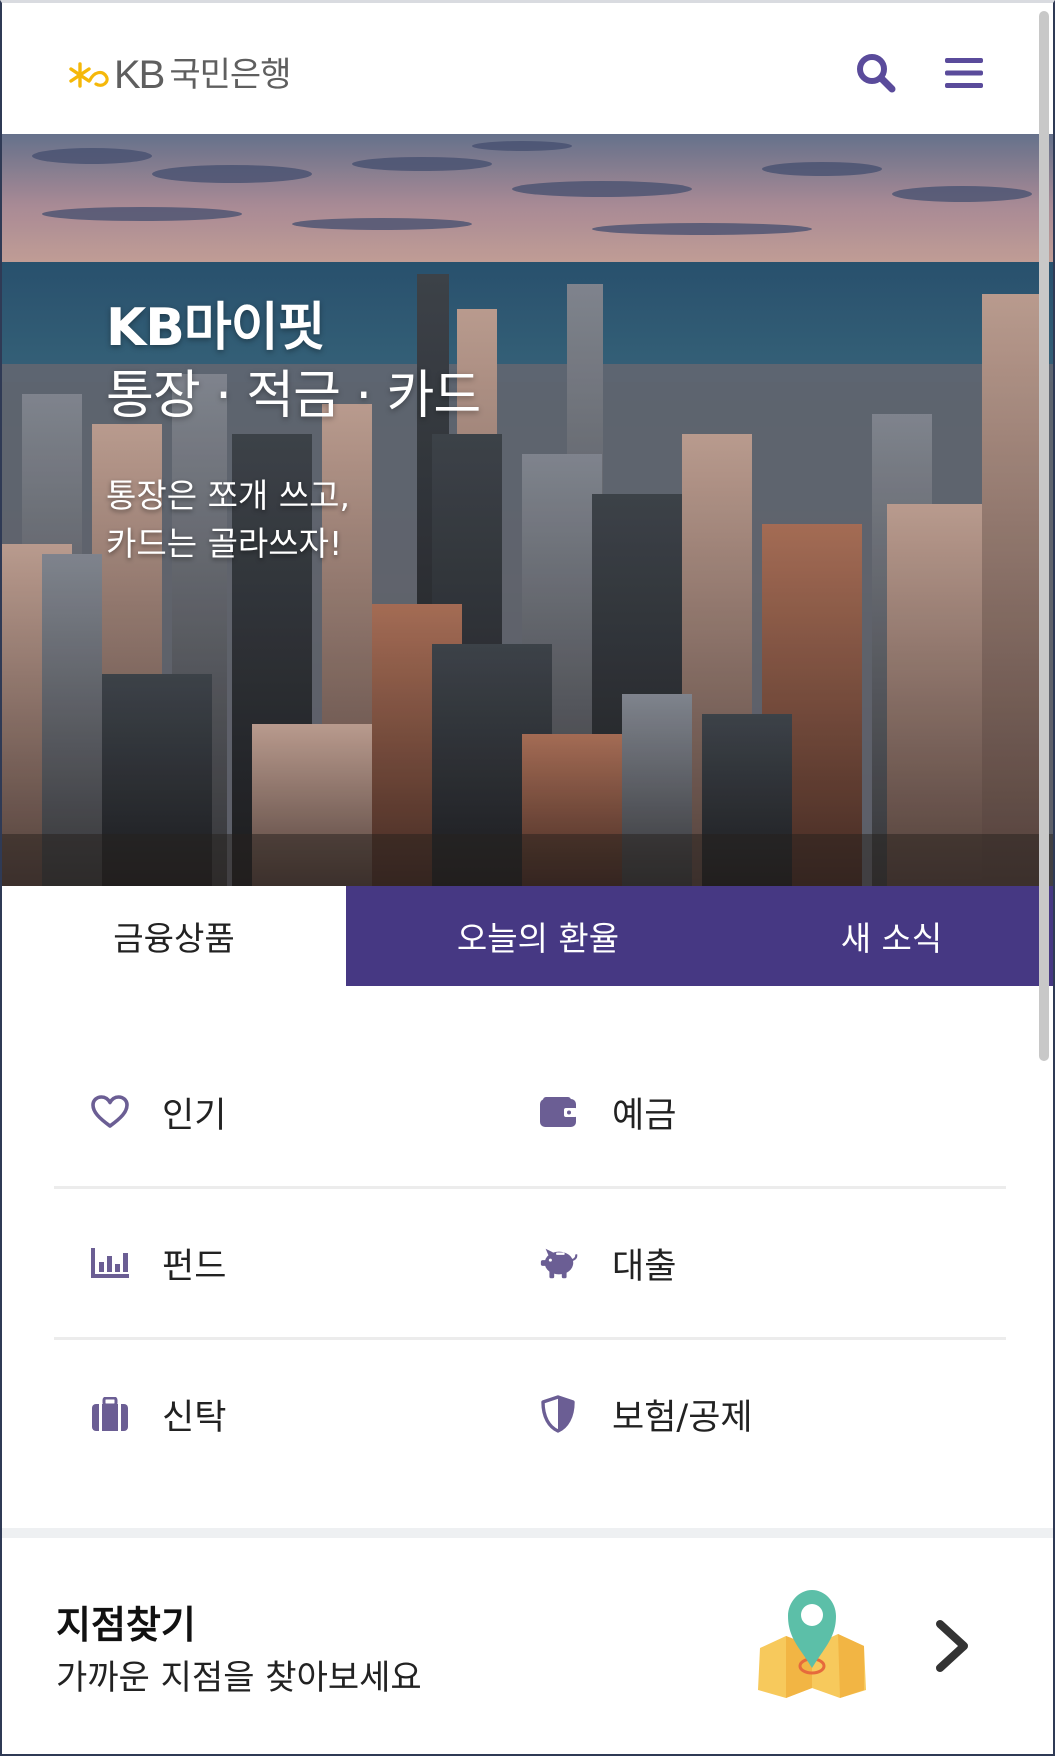 The height and width of the screenshot is (1756, 1055). I want to click on briefcase-icon, so click(110, 1414).